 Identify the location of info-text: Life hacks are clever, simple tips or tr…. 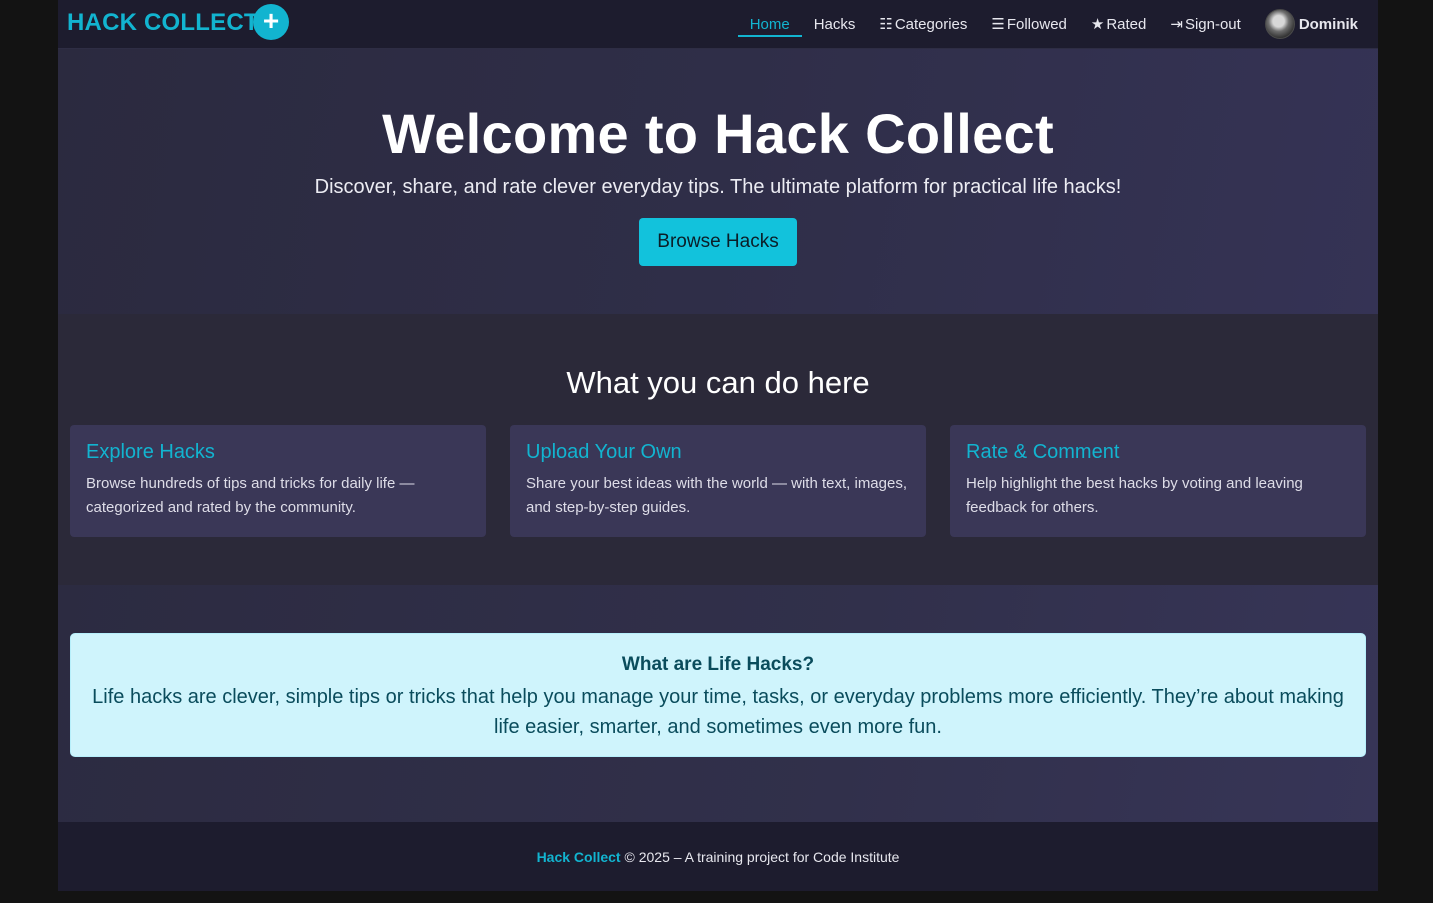
(718, 712).